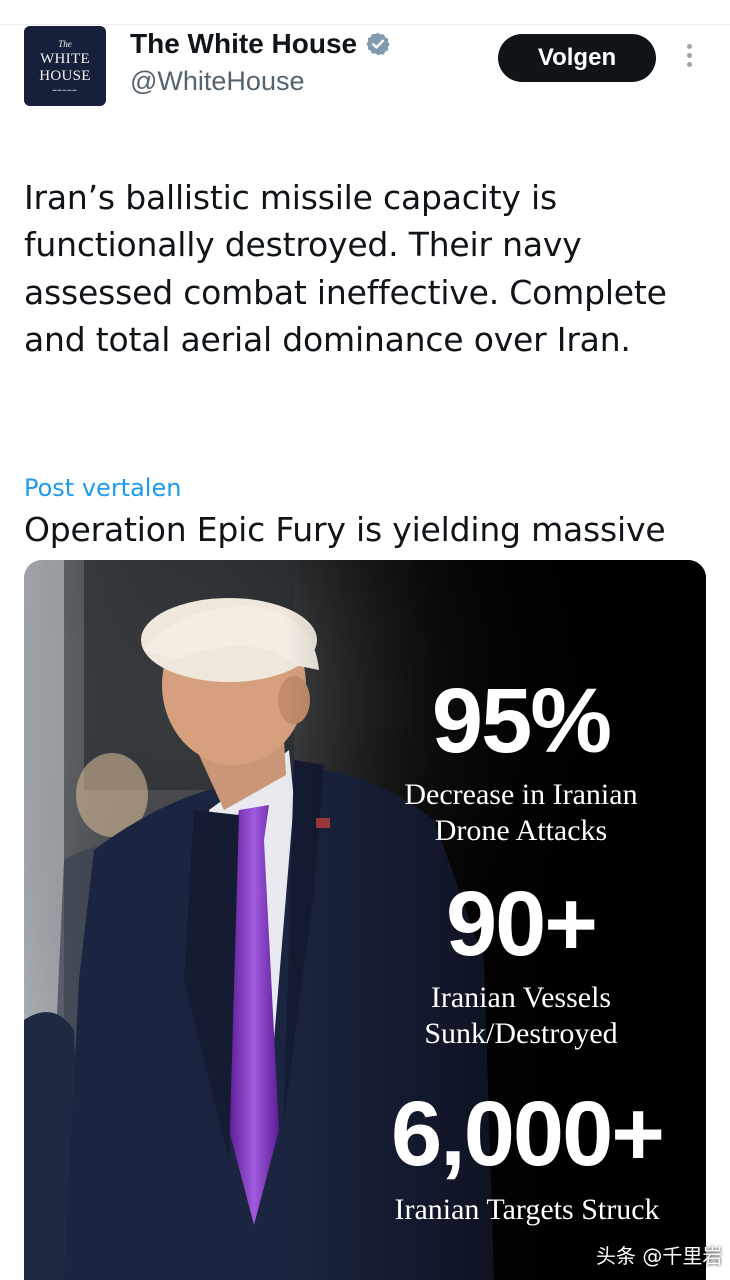  Describe the element at coordinates (521, 1033) in the screenshot. I see `stat-label: Sunk/Destroyed` at that location.